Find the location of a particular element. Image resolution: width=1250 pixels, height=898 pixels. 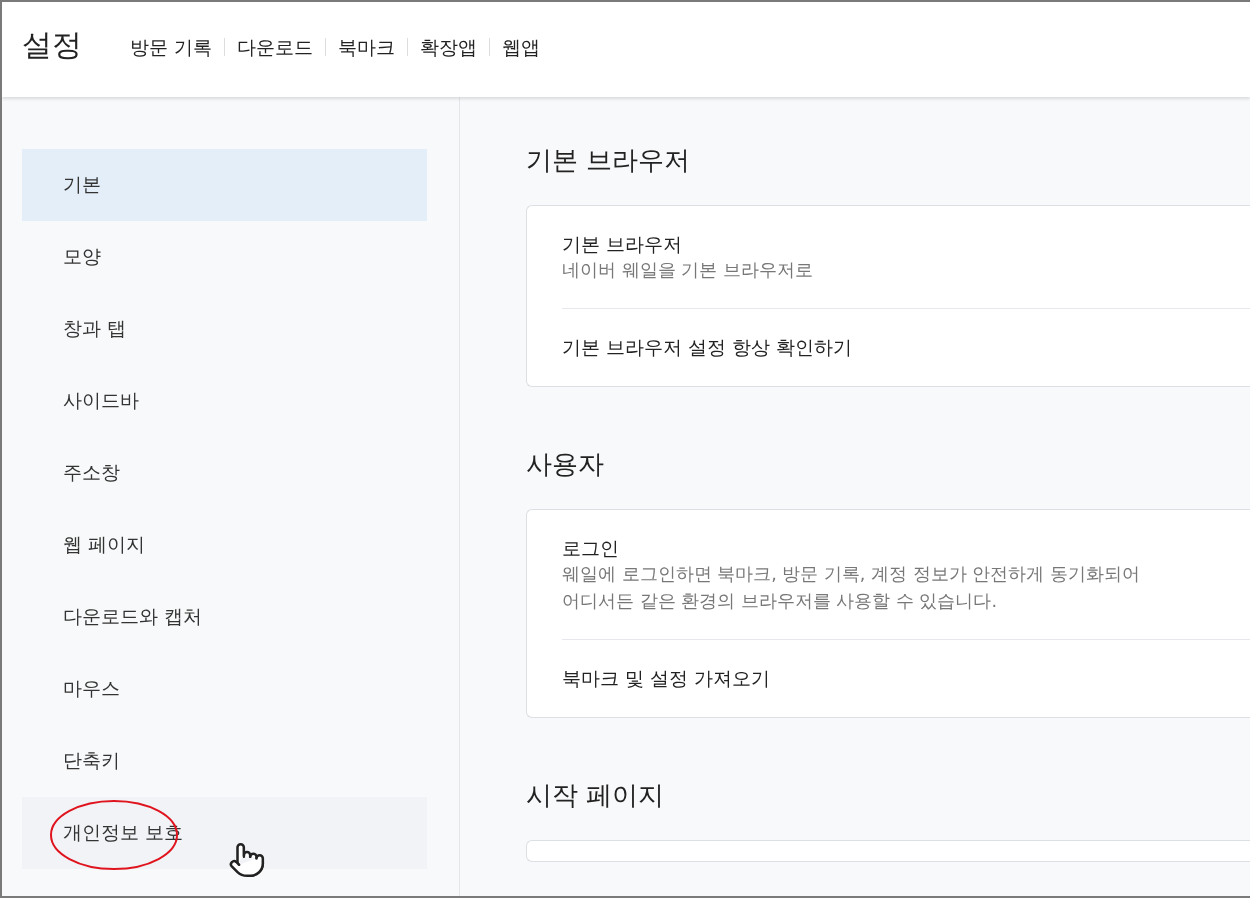

sidebar-item: 사이드바 is located at coordinates (224, 401).